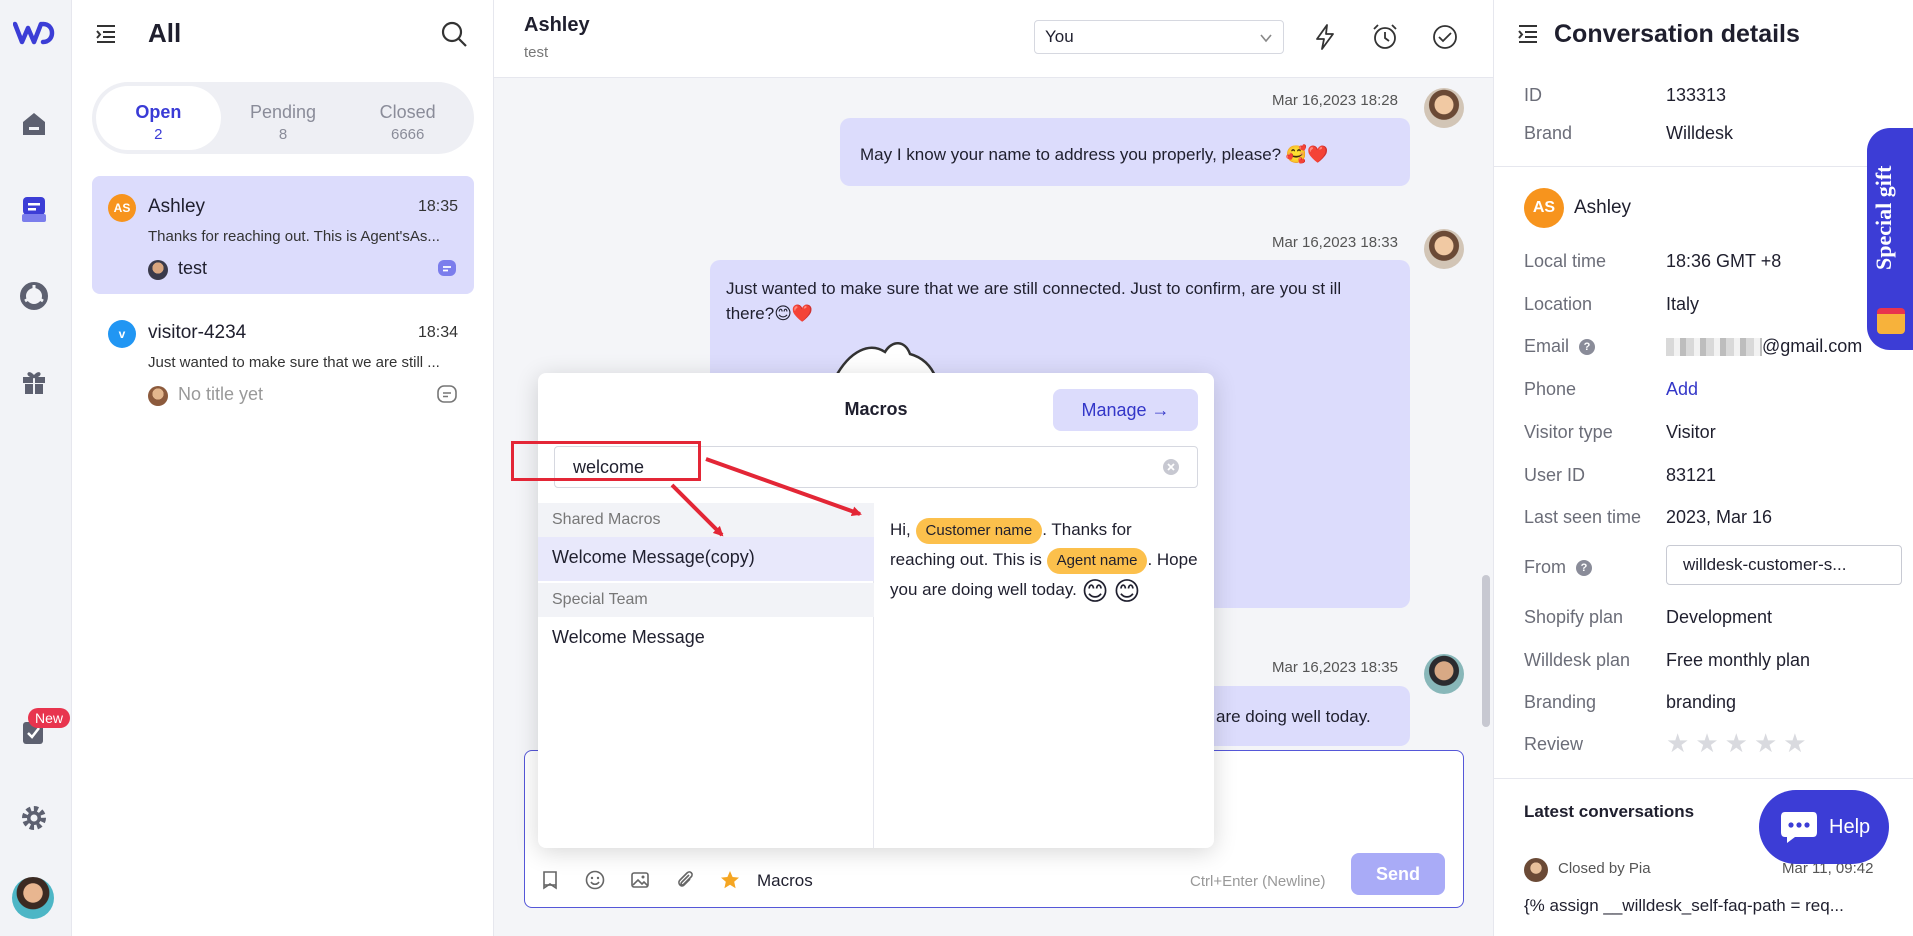  Describe the element at coordinates (1445, 37) in the screenshot. I see `resolve-check-icon` at that location.